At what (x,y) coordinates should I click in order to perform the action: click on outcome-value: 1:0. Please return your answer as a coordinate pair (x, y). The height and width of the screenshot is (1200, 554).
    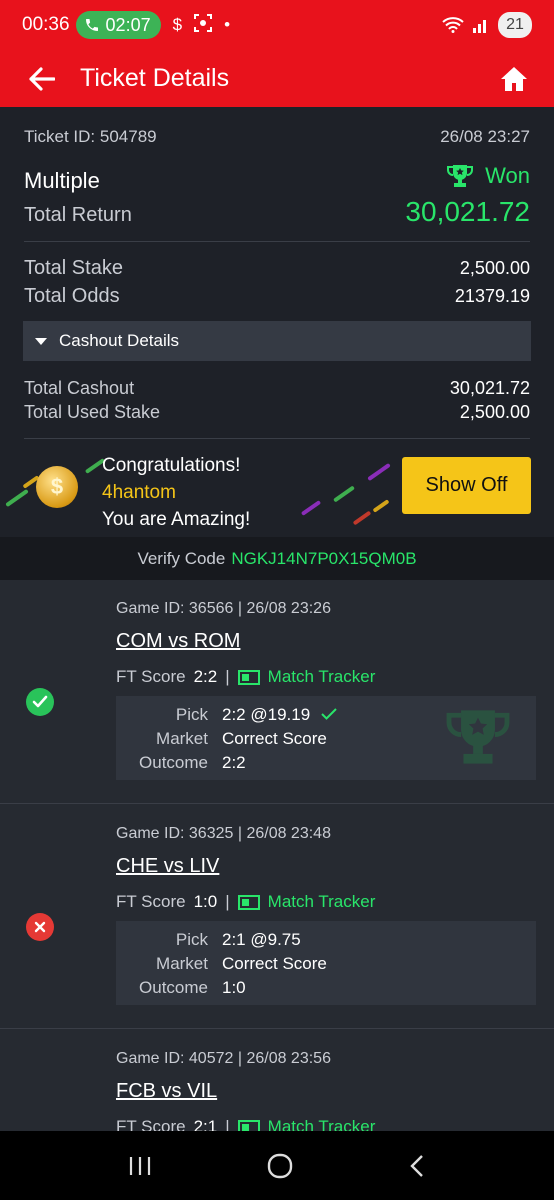
    Looking at the image, I should click on (234, 987).